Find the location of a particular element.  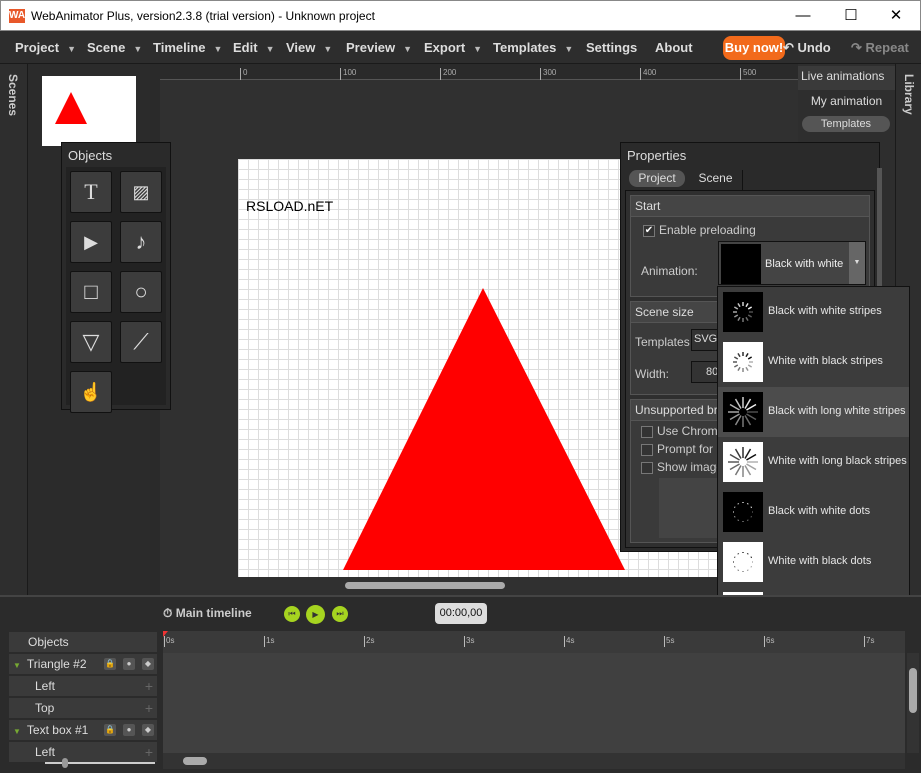

animation-option: Black with white stripes is located at coordinates (813, 312).